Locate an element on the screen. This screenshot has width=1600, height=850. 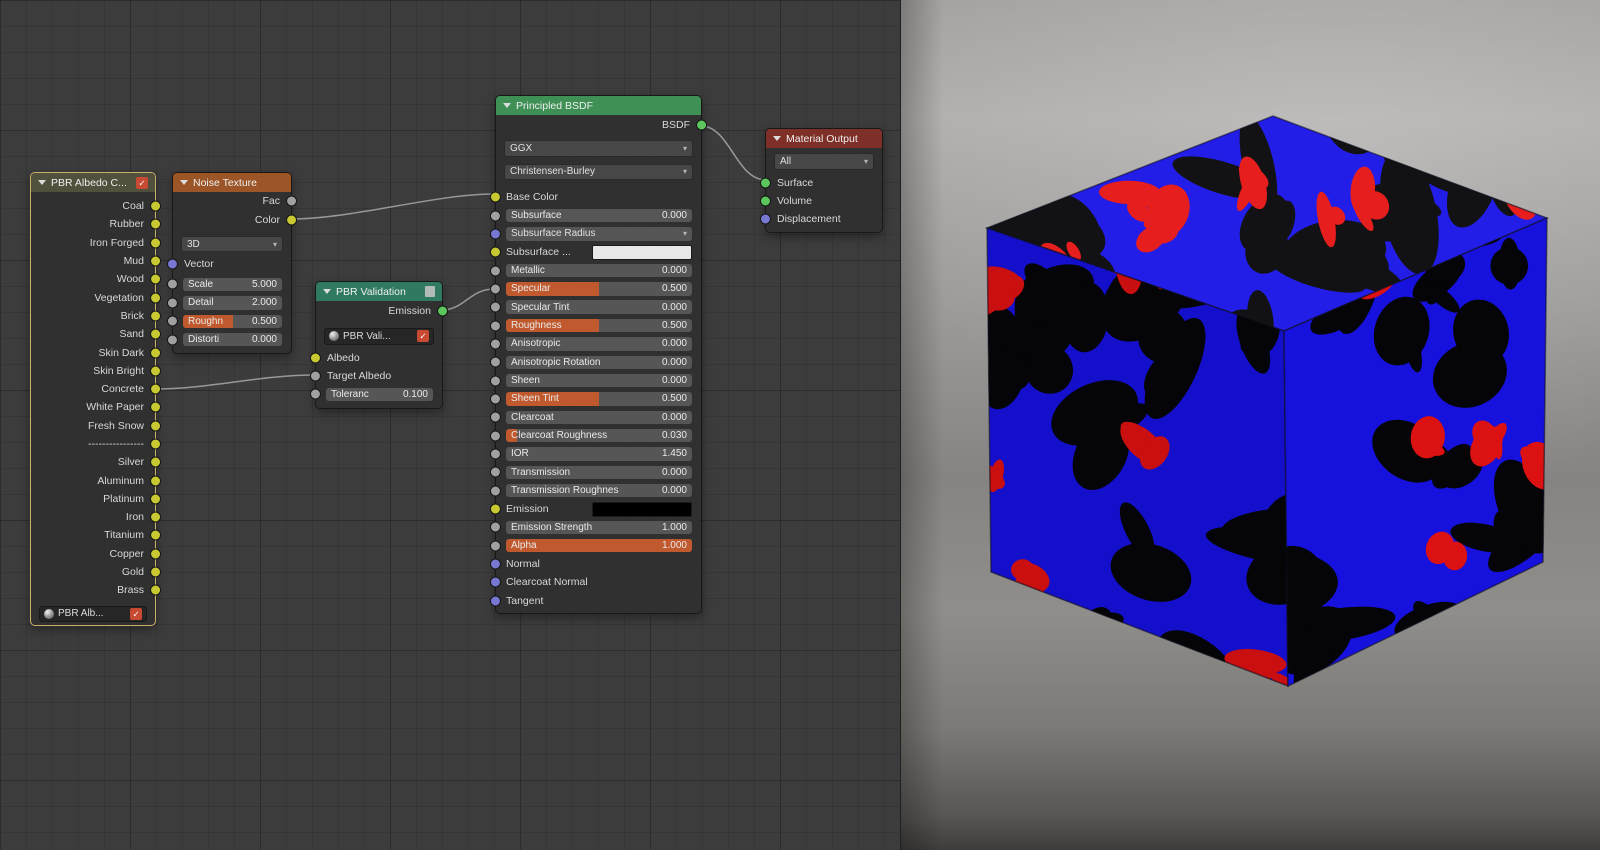
value-slider: Scale 5.000 is located at coordinates (232, 284).